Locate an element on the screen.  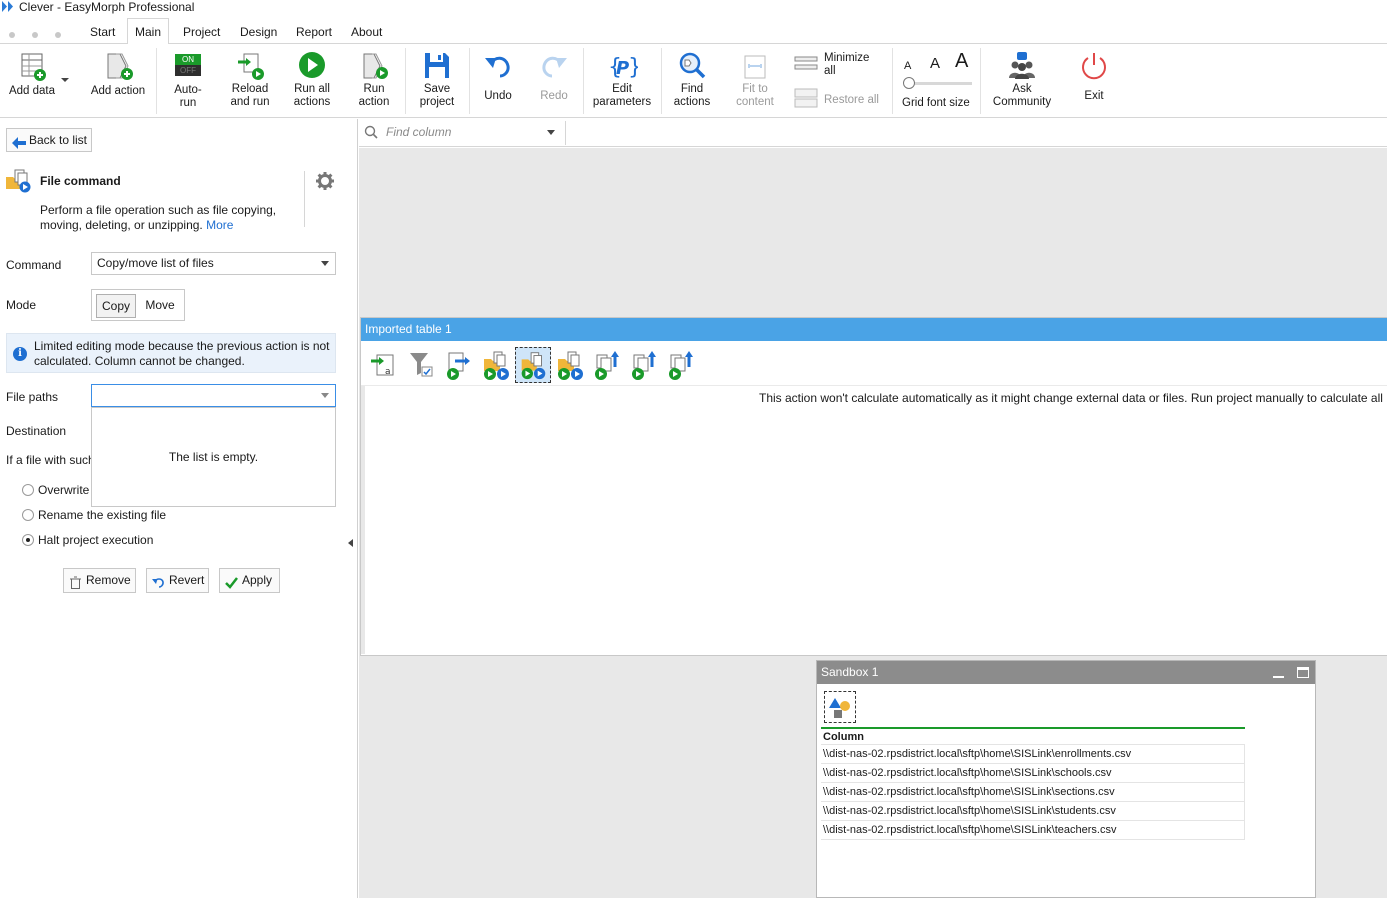
find-column-input: Find column is located at coordinates (418, 132).